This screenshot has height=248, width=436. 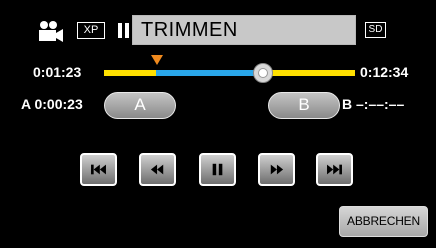 What do you see at coordinates (124, 30) in the screenshot?
I see `pause-status-icon` at bounding box center [124, 30].